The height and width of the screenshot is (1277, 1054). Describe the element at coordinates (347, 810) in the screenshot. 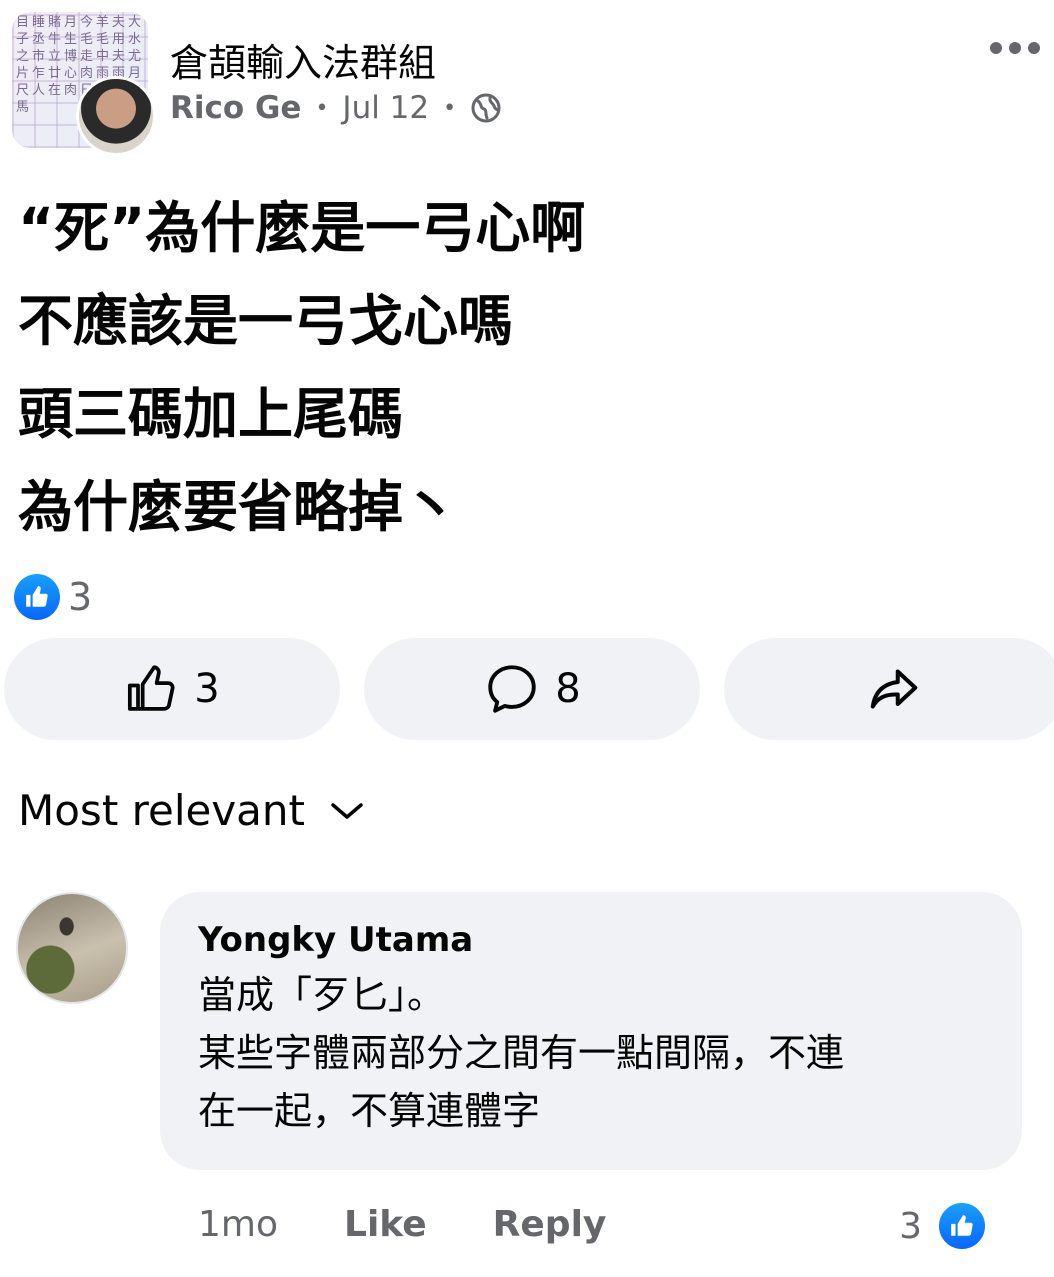

I see `chevron-down-icon` at that location.